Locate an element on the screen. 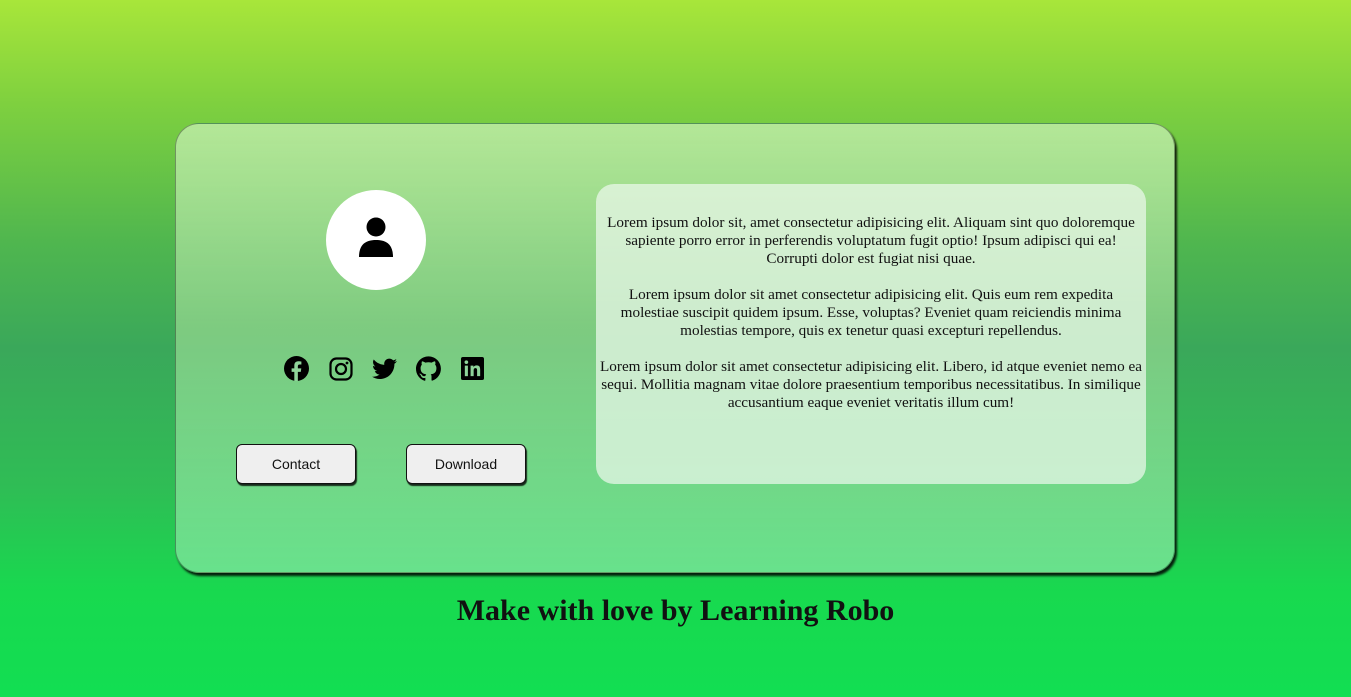  linkedin-icon is located at coordinates (472, 368).